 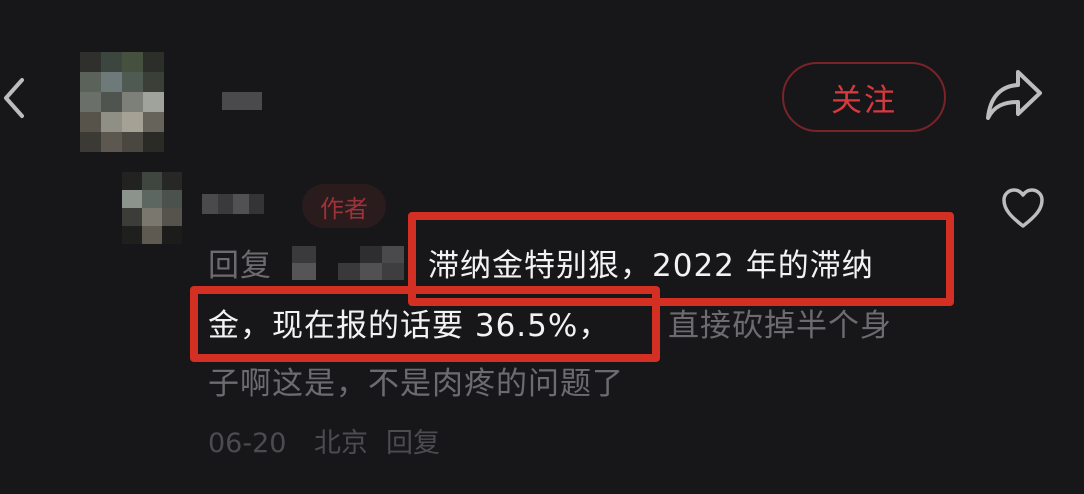 I want to click on username-redacted, so click(x=242, y=101).